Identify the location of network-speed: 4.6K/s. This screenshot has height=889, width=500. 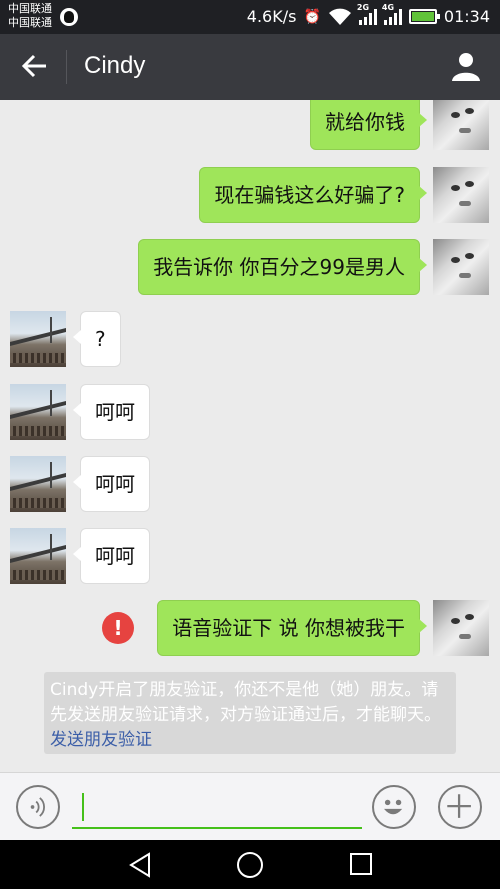
(271, 16).